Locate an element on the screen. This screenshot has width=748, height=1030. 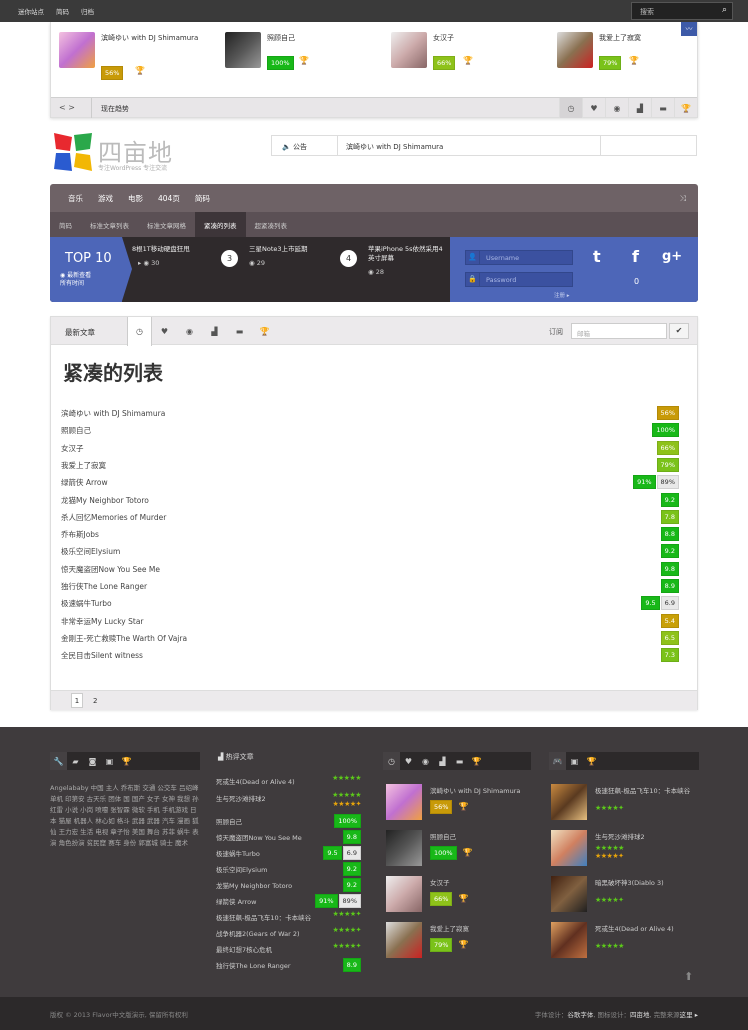
hot-article-title: 战争机器2(Gears of War 2) is located at coordinates (271, 933).